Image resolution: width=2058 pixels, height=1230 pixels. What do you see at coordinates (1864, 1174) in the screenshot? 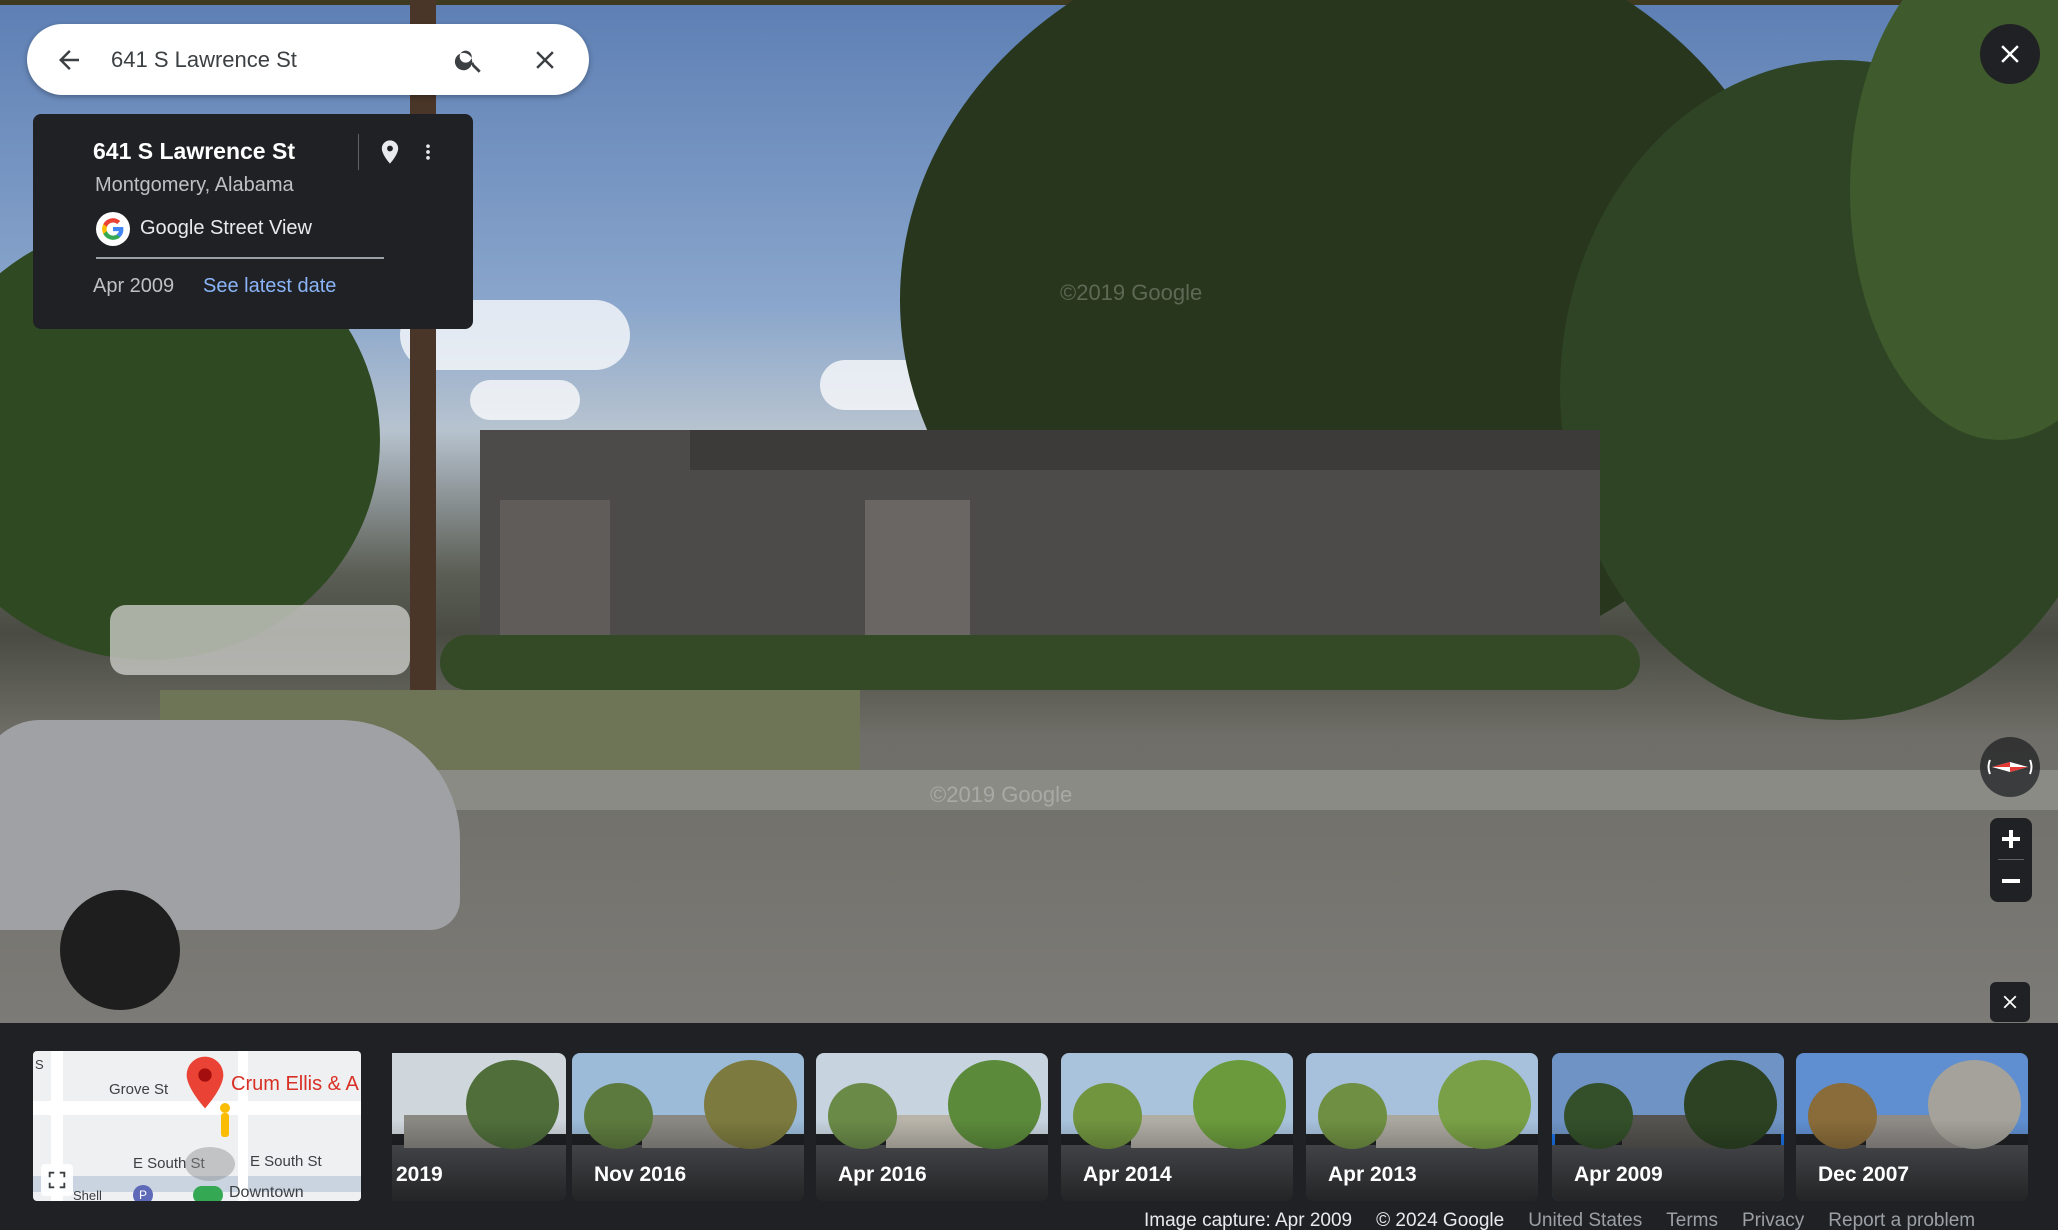
I see `thumb-date: Dec 2007` at bounding box center [1864, 1174].